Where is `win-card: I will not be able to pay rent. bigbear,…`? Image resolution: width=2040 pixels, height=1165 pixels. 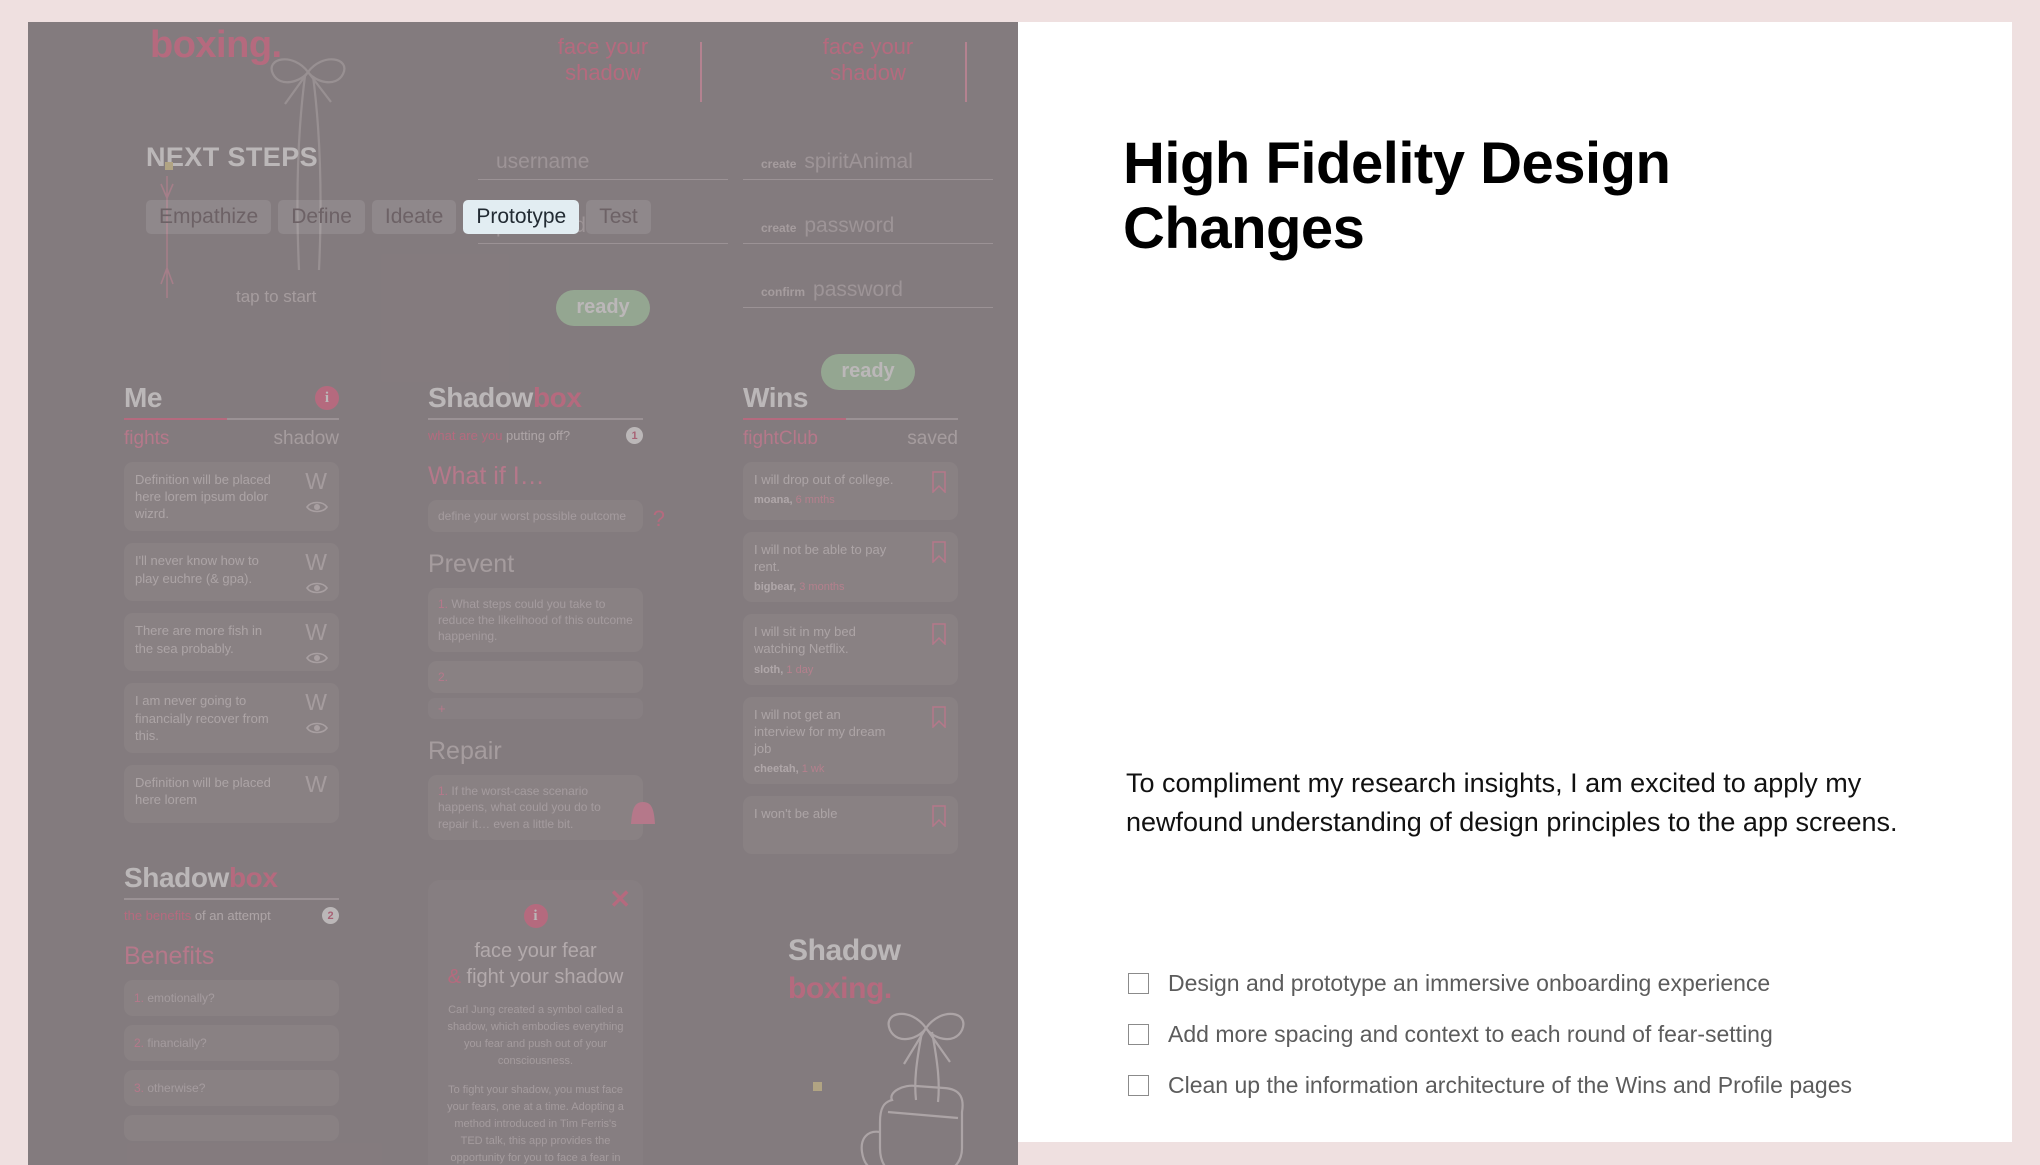 win-card: I will not be able to pay rent. bigbear,… is located at coordinates (850, 567).